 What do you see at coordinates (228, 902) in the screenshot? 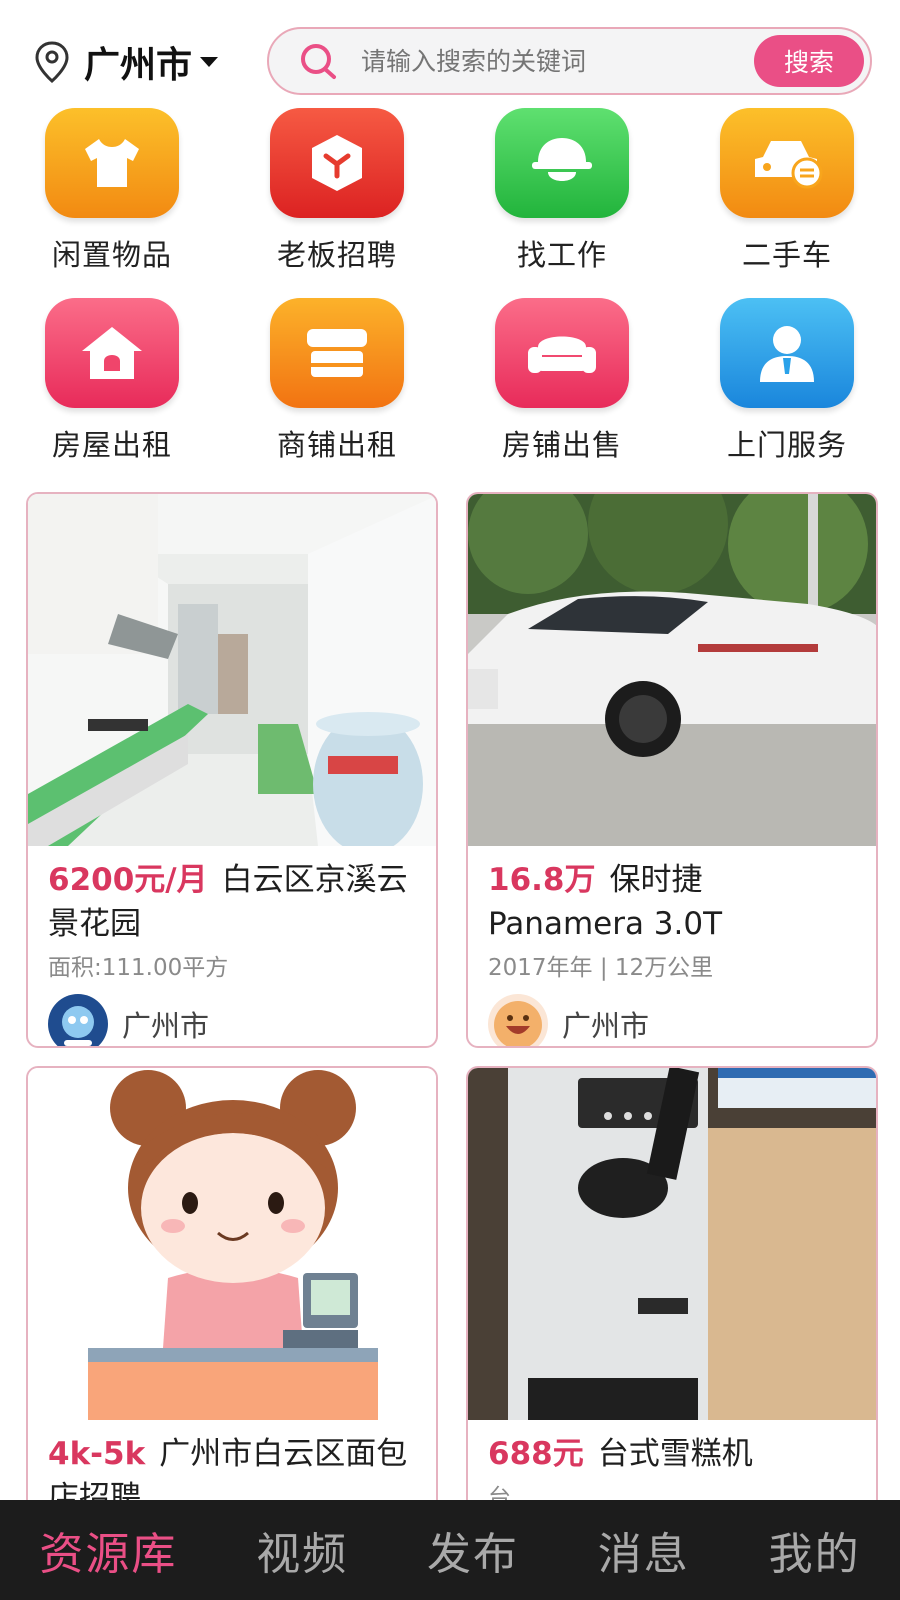
I see `listing-title: 6200元/月 白云区京溪云景花园` at bounding box center [228, 902].